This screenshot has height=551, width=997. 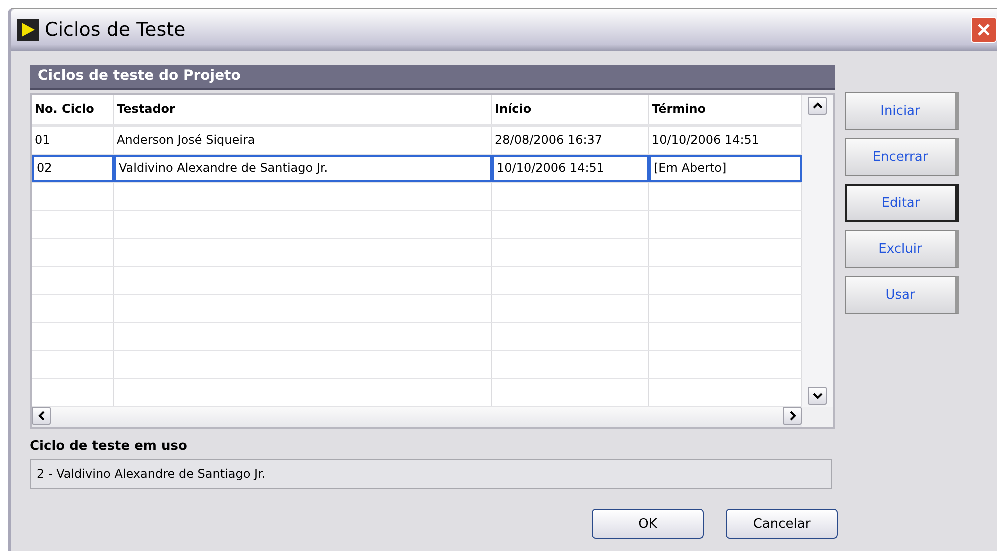 What do you see at coordinates (570, 140) in the screenshot?
I see `table-cell: 28/08/2006 16:37` at bounding box center [570, 140].